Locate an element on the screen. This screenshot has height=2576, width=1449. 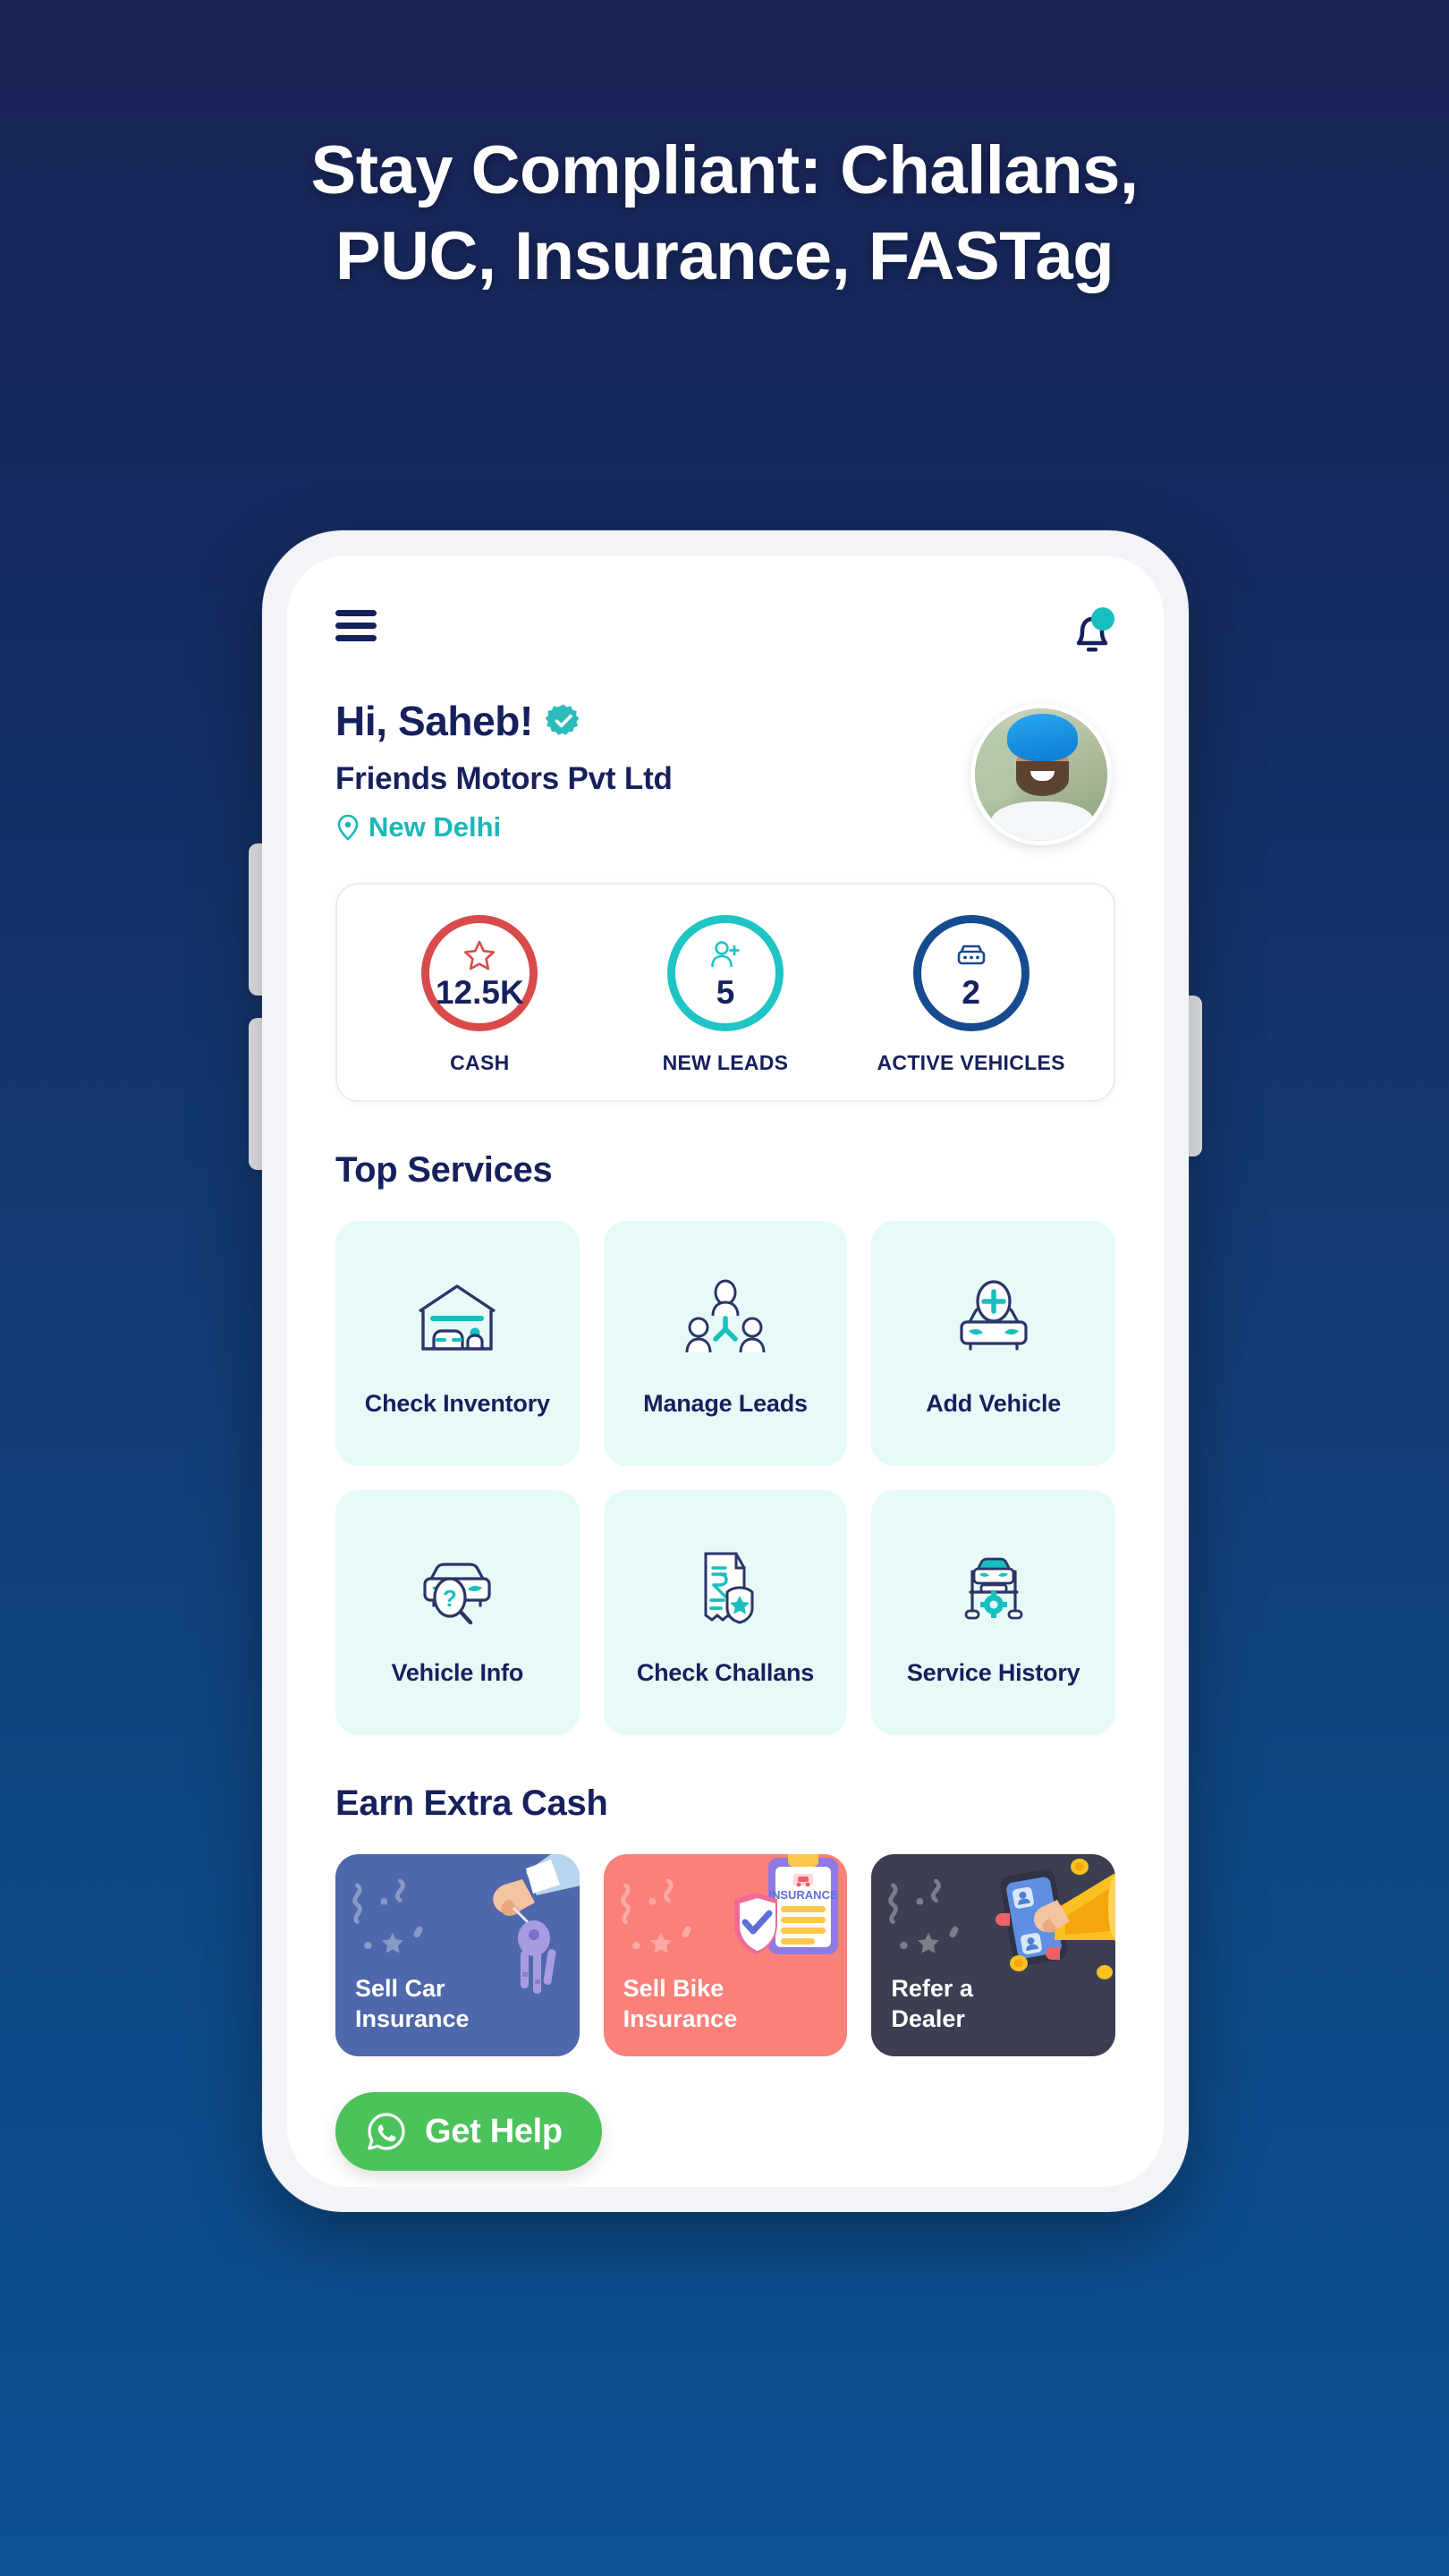
stats-card: 12.5K CASH 5 NEW LEADS 2 ACTIVE VEHICLES is located at coordinates (725, 992).